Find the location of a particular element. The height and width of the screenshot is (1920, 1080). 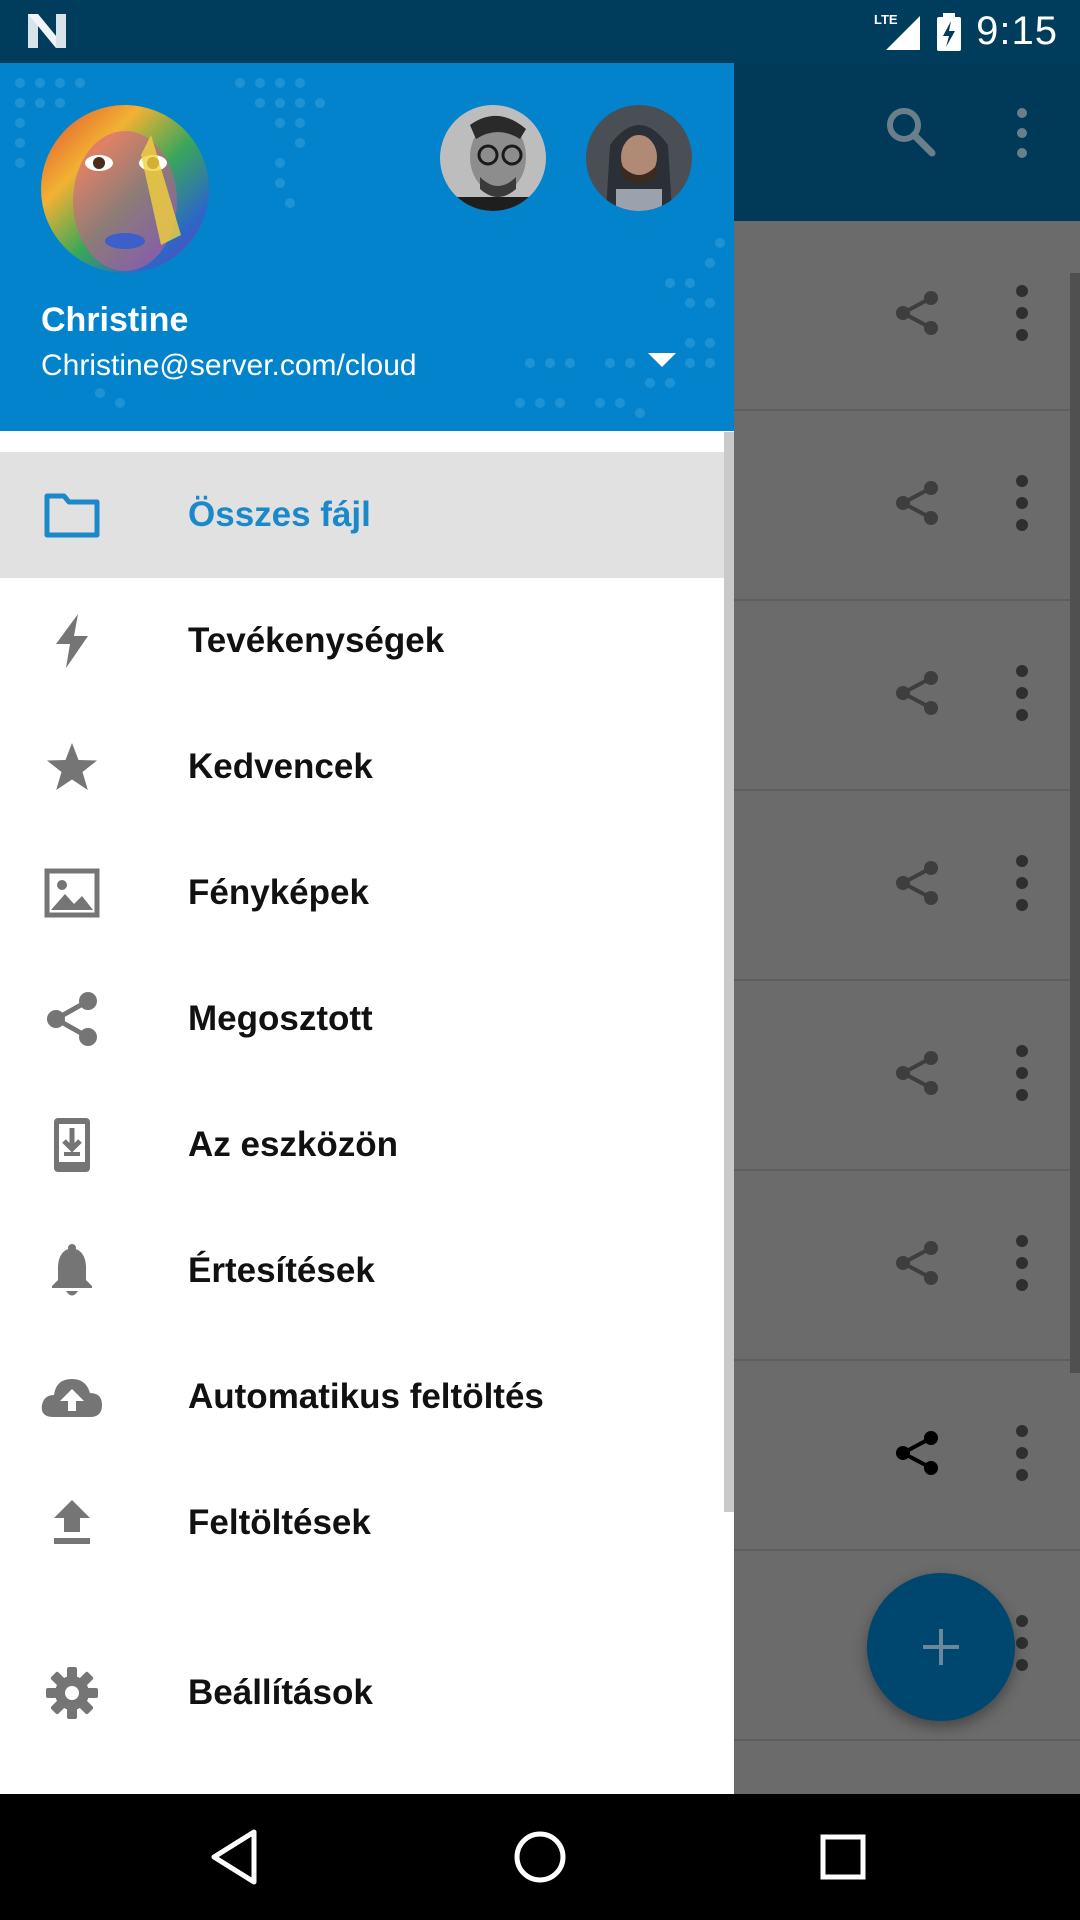

recents-icon is located at coordinates (843, 1857).